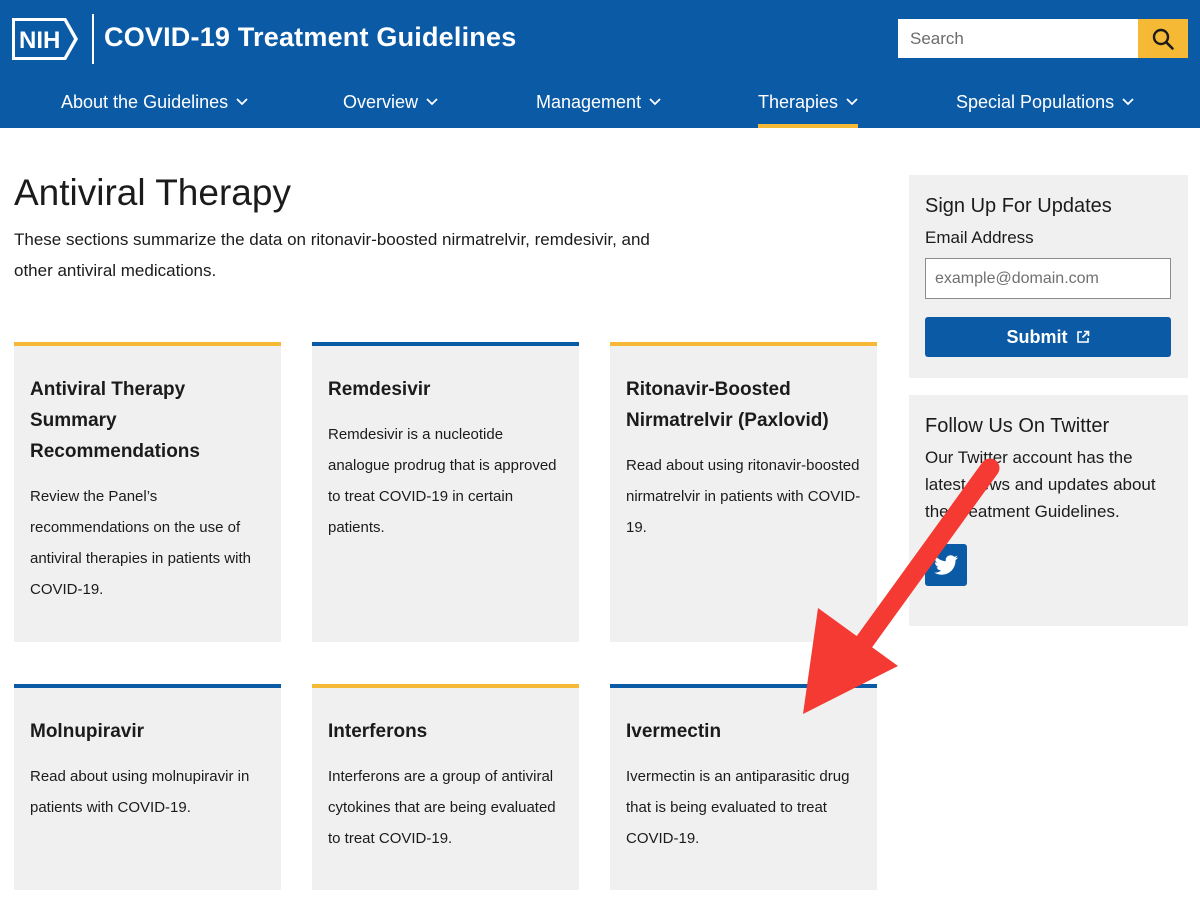 This screenshot has width=1200, height=904. Describe the element at coordinates (152, 192) in the screenshot. I see `page-title: Antiviral Therapy` at that location.